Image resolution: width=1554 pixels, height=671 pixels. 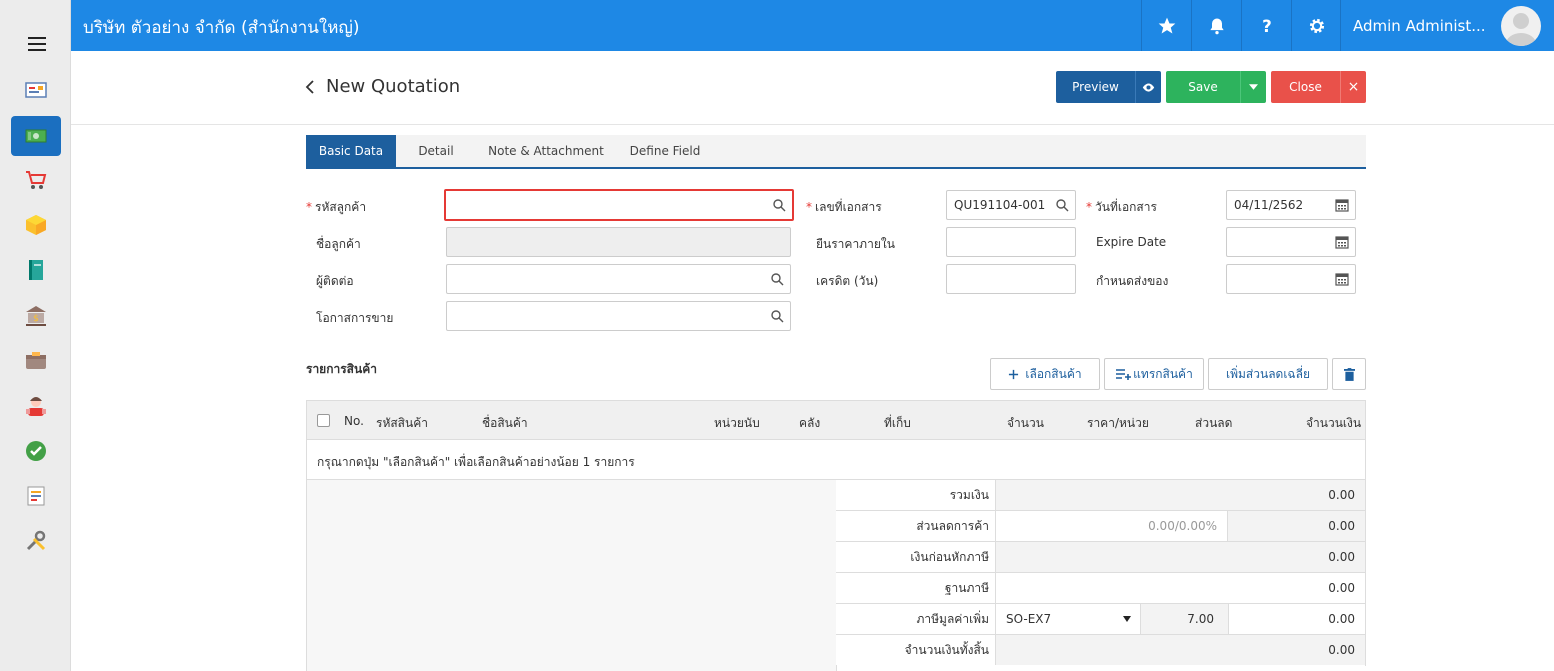 I want to click on tab-note-attachment: Note & Attachment, so click(x=546, y=151).